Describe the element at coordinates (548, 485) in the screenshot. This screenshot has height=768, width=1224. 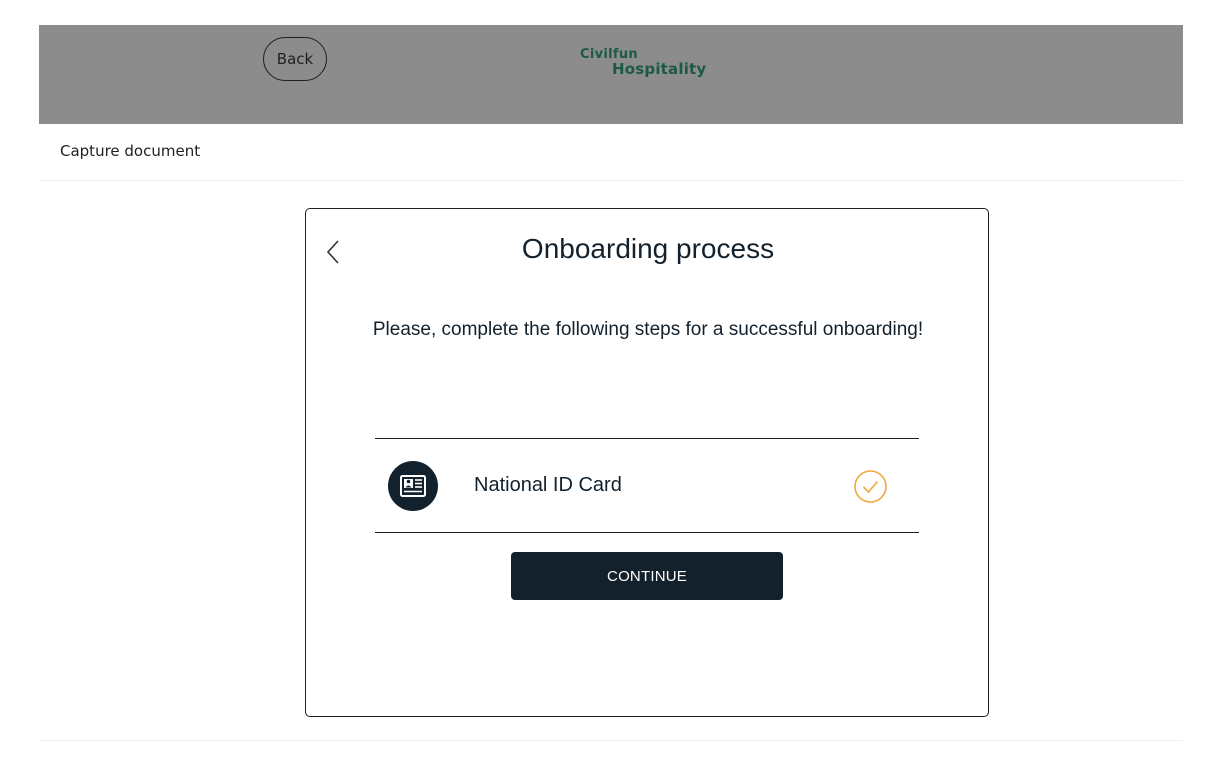
I see `step-label: National ID Card` at that location.